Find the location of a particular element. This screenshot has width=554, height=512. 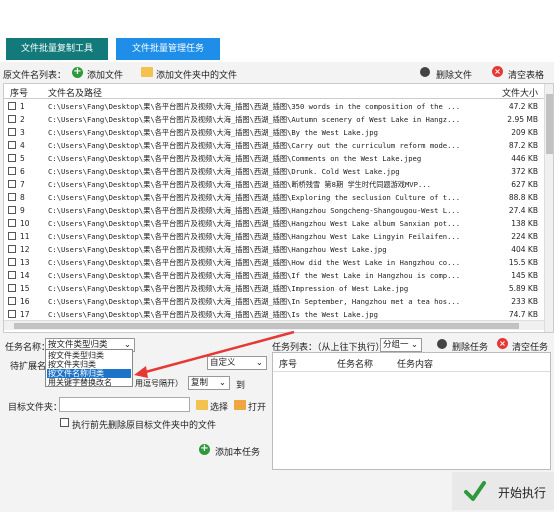

group-value: 分组一 is located at coordinates (396, 345).